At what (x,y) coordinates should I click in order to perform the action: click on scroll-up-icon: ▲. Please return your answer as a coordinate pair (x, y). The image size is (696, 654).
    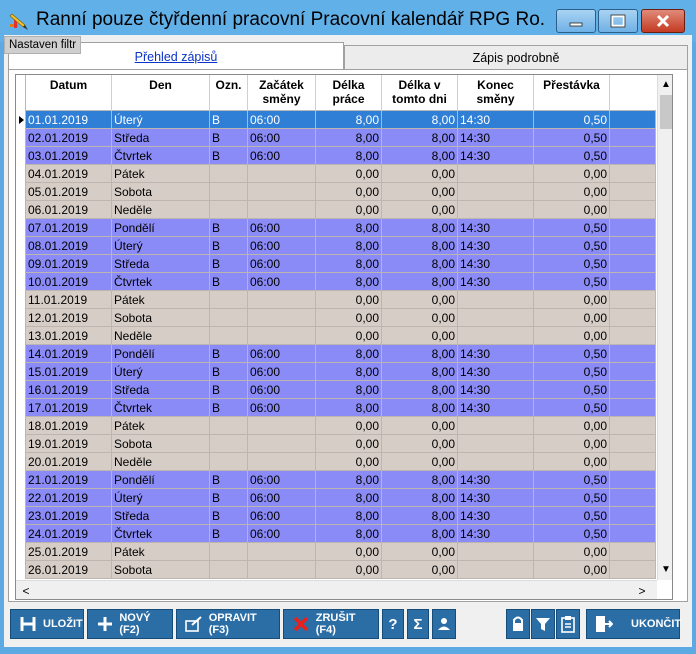
    Looking at the image, I should click on (665, 84).